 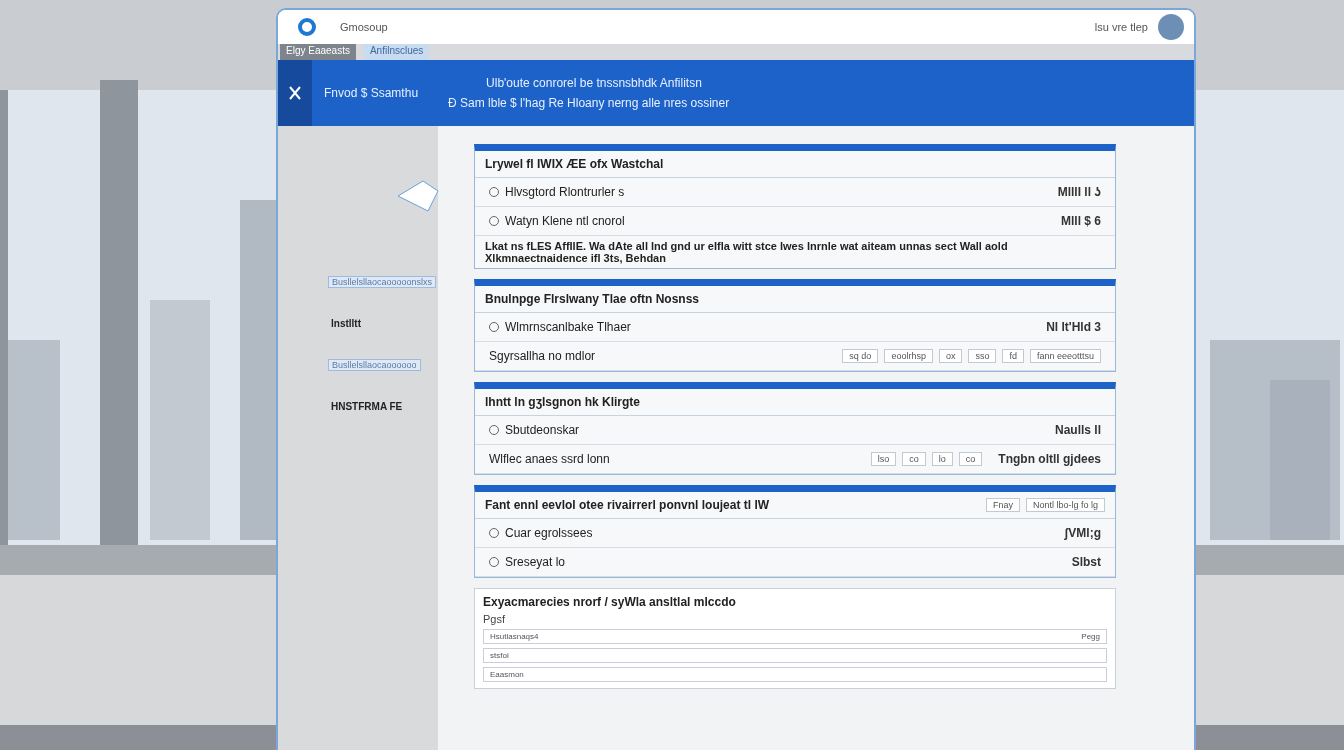 I want to click on bookmark-chip: Elgy Eaaeasts, so click(x=318, y=52).